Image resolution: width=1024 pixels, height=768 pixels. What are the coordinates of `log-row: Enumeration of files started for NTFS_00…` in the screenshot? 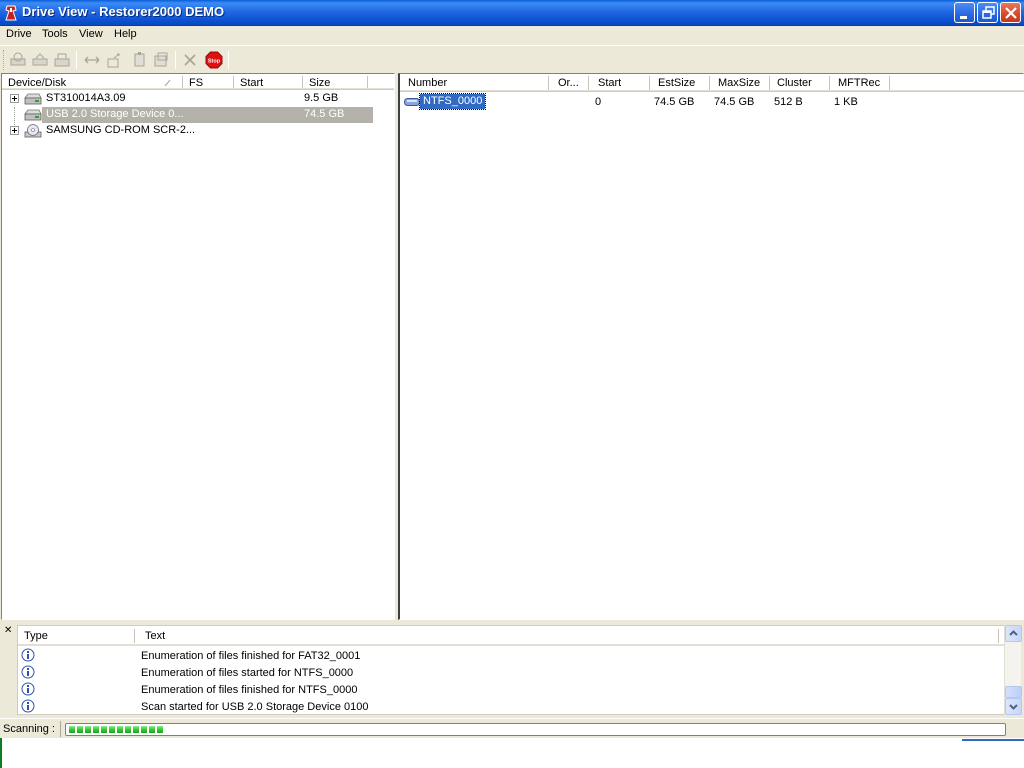 It's located at (511, 672).